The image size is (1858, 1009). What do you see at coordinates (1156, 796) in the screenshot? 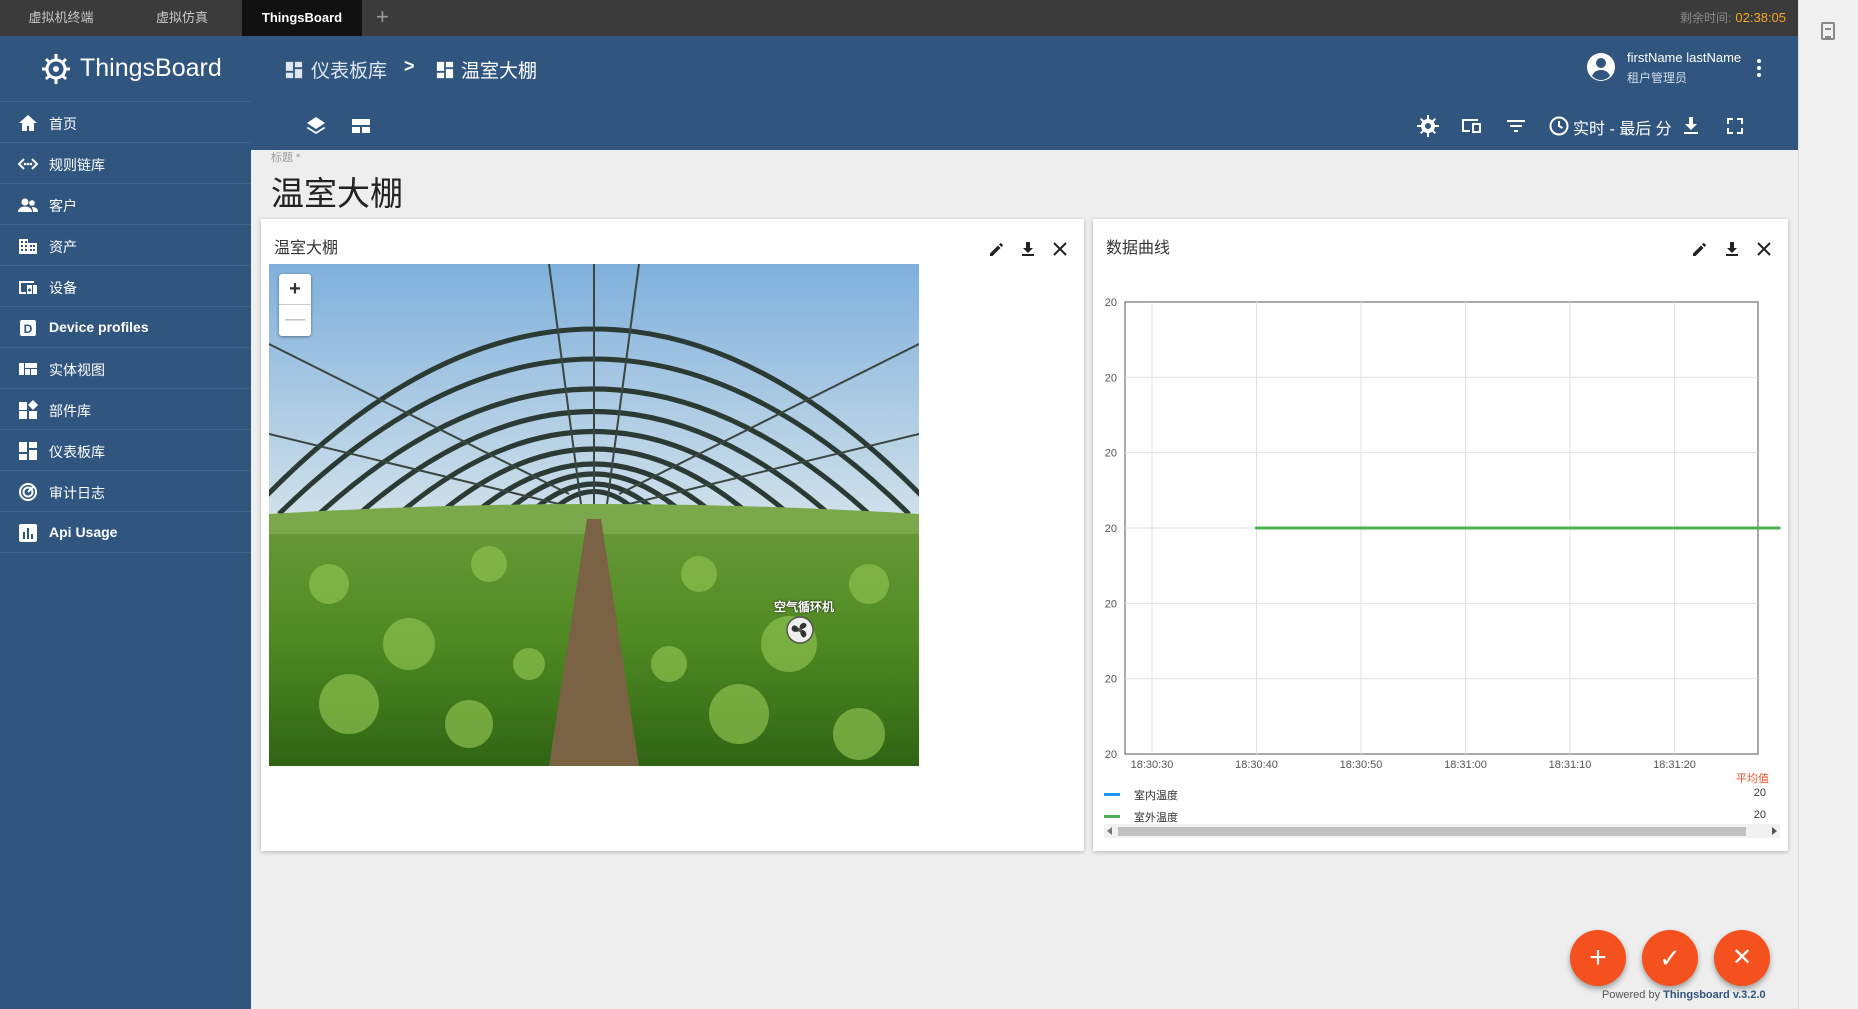
I see `legend-label: 室内温度` at bounding box center [1156, 796].